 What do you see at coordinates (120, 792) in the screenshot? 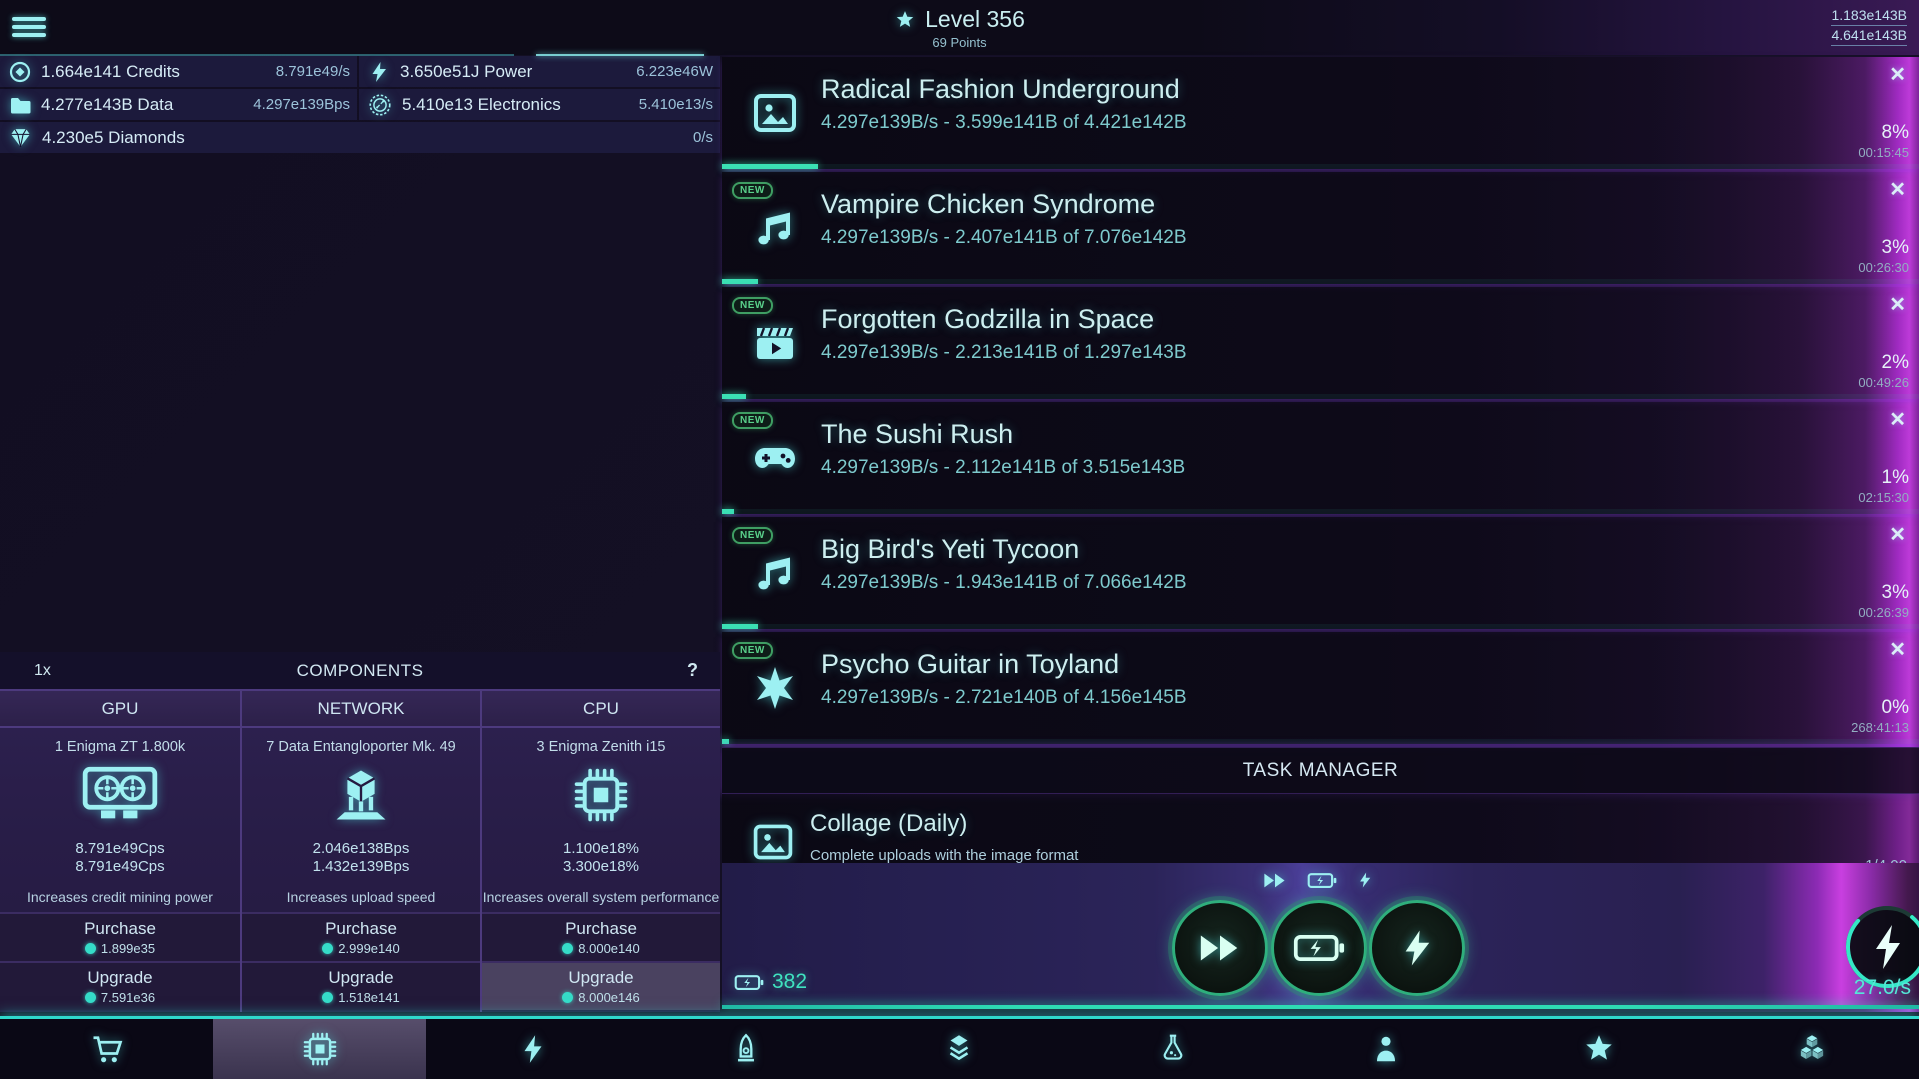
I see `gpu-icon` at bounding box center [120, 792].